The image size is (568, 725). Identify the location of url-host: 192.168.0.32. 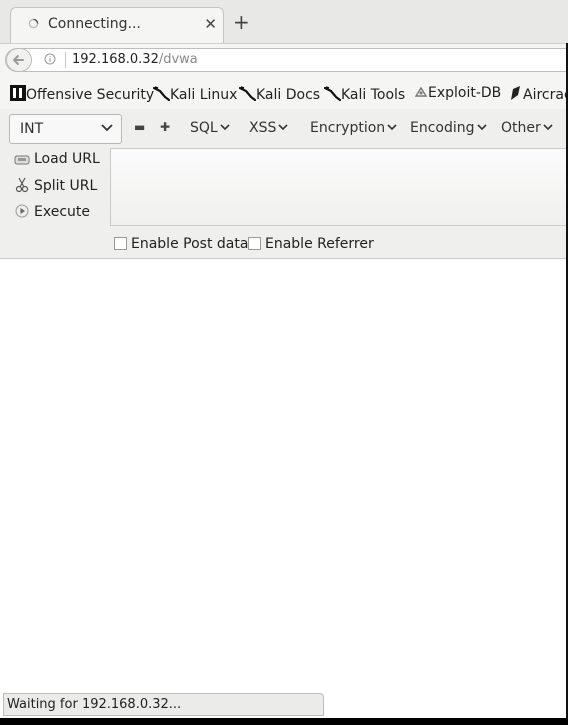
(115, 59).